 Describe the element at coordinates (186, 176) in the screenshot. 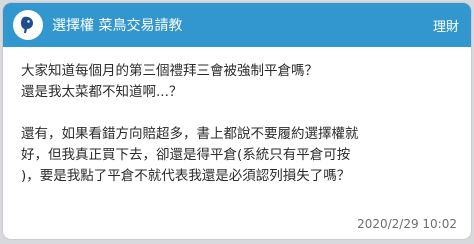

I see `post-line: )，要是我點了平倉不就代表我還是必須認列損失了嗎？` at that location.